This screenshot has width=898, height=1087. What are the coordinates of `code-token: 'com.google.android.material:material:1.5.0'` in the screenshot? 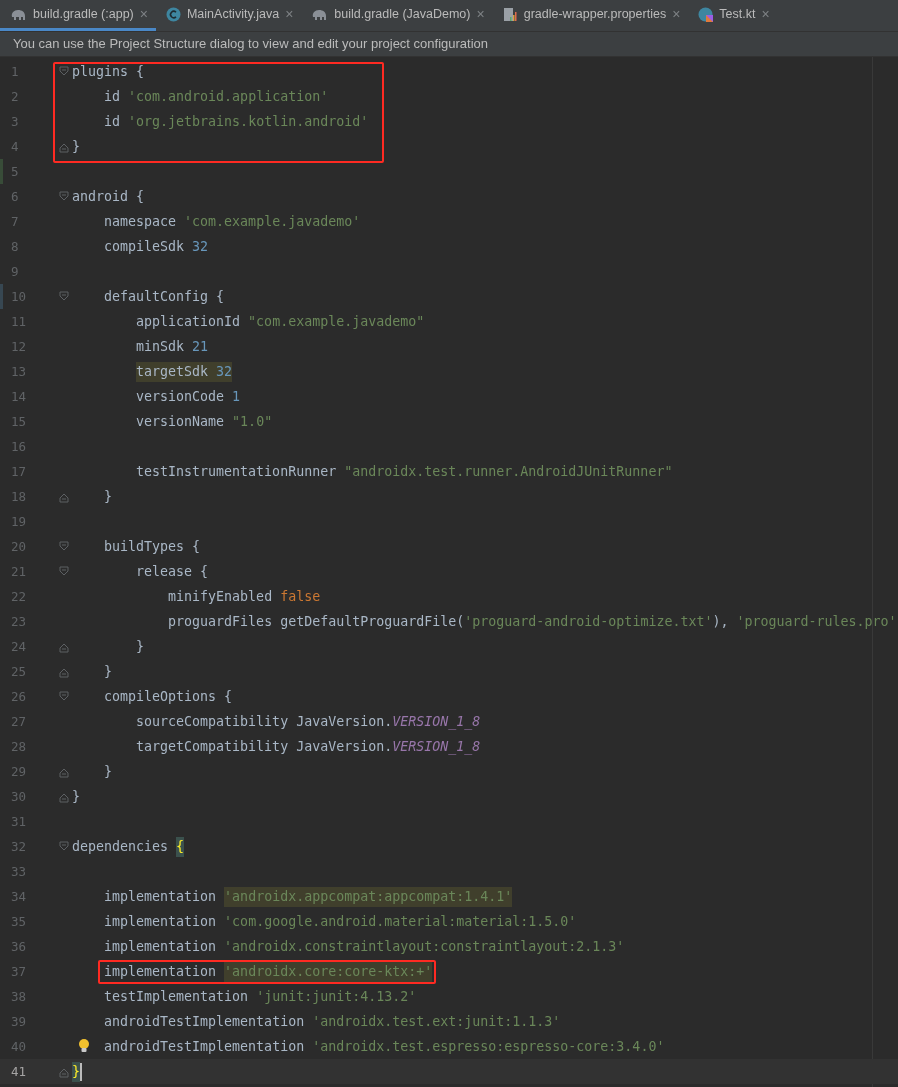 It's located at (400, 921).